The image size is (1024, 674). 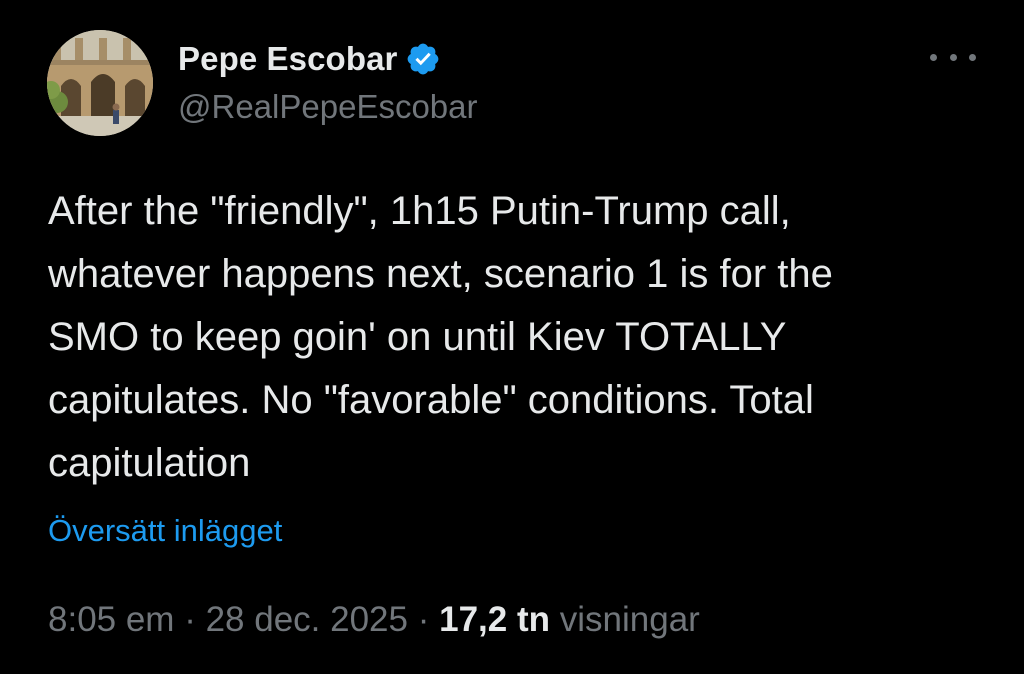 I want to click on avatar-photo, so click(x=100, y=83).